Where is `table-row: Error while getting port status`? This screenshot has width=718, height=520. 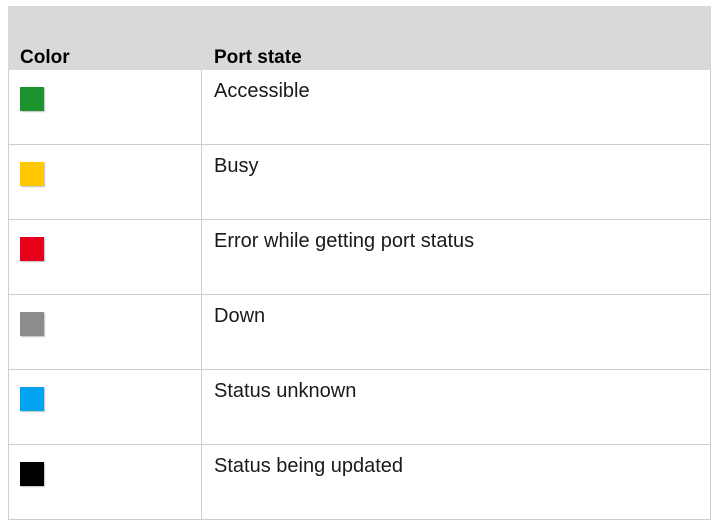
table-row: Error while getting port status is located at coordinates (359, 257).